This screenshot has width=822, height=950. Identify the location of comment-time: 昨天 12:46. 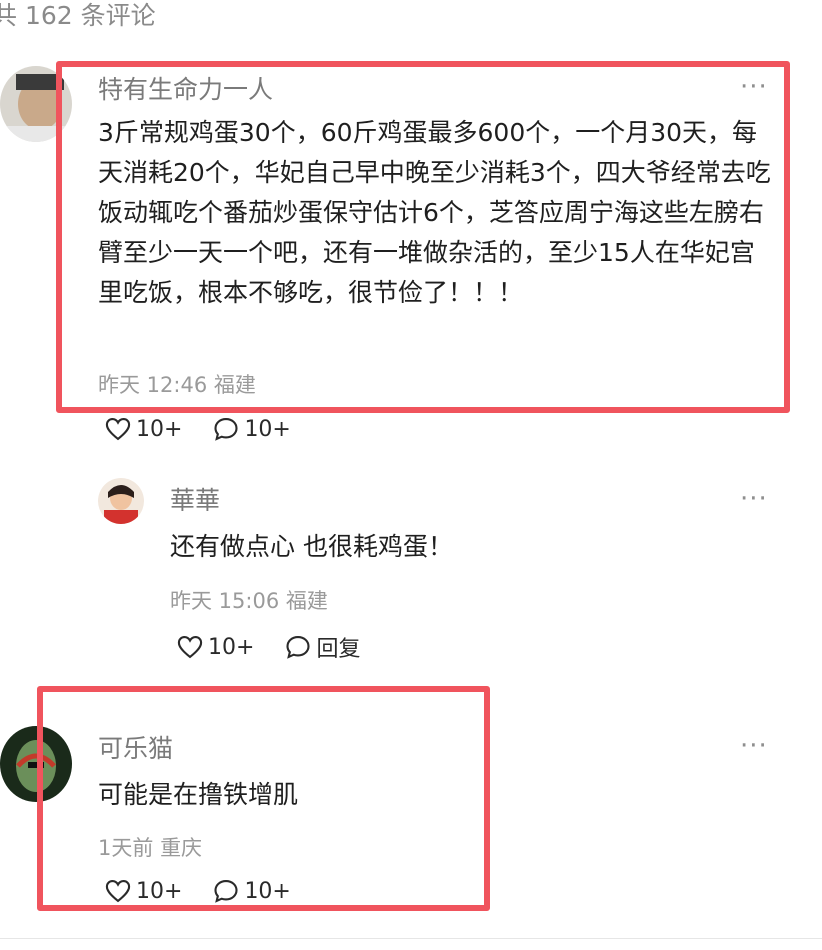
(153, 385).